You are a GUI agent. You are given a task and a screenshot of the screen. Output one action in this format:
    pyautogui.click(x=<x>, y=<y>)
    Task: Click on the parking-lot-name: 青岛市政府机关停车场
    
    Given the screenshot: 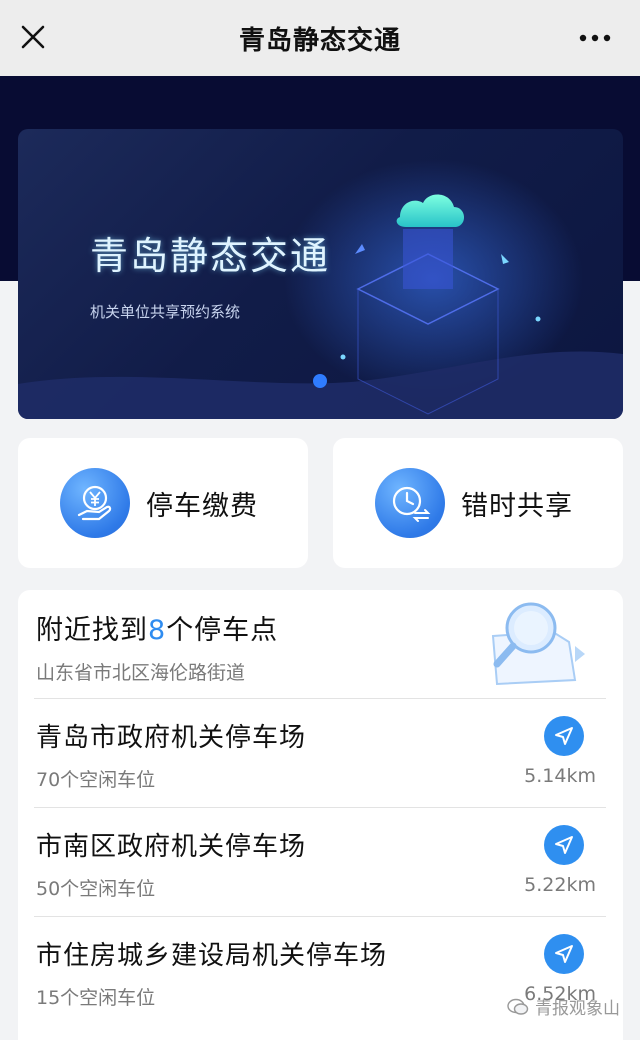 What is the action you would take?
    pyautogui.click(x=171, y=738)
    